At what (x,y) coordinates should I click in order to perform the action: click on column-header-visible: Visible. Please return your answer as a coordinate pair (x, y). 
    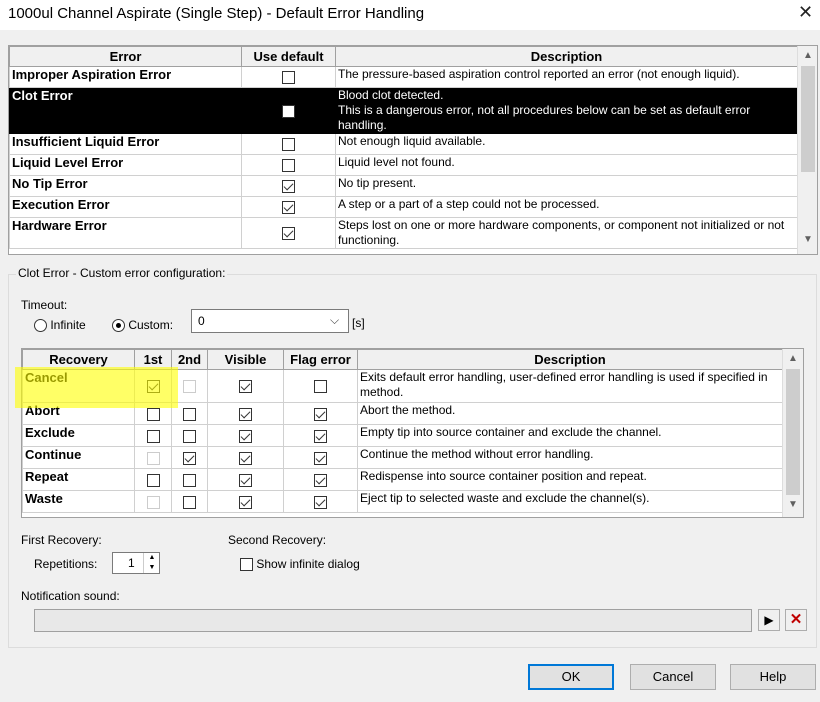
    Looking at the image, I should click on (245, 359).